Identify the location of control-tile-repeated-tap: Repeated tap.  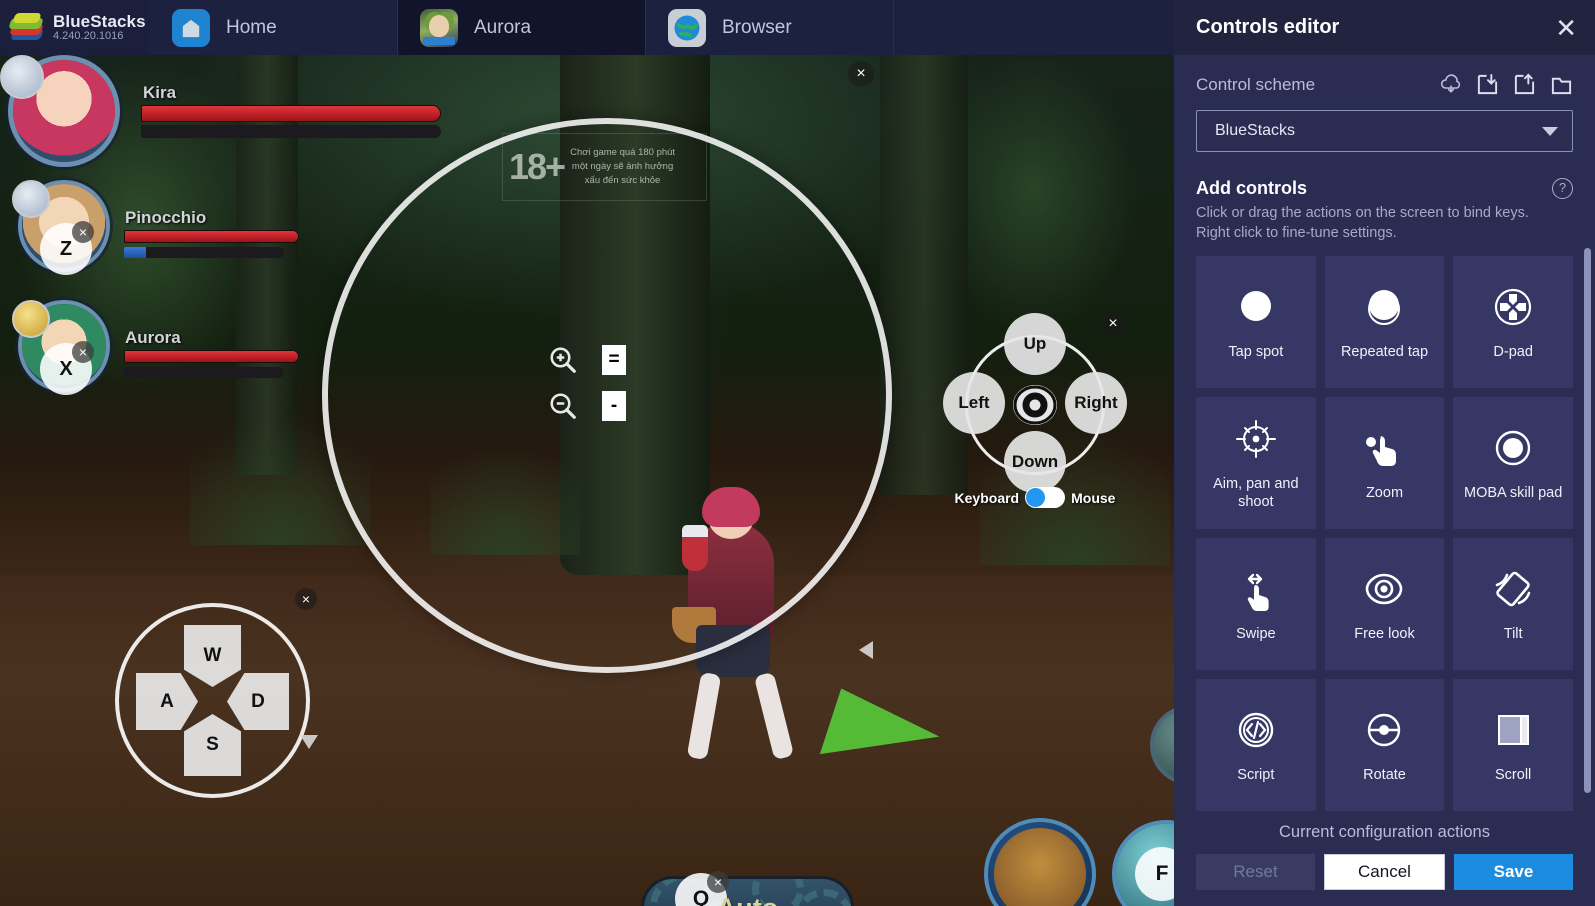
(1384, 321).